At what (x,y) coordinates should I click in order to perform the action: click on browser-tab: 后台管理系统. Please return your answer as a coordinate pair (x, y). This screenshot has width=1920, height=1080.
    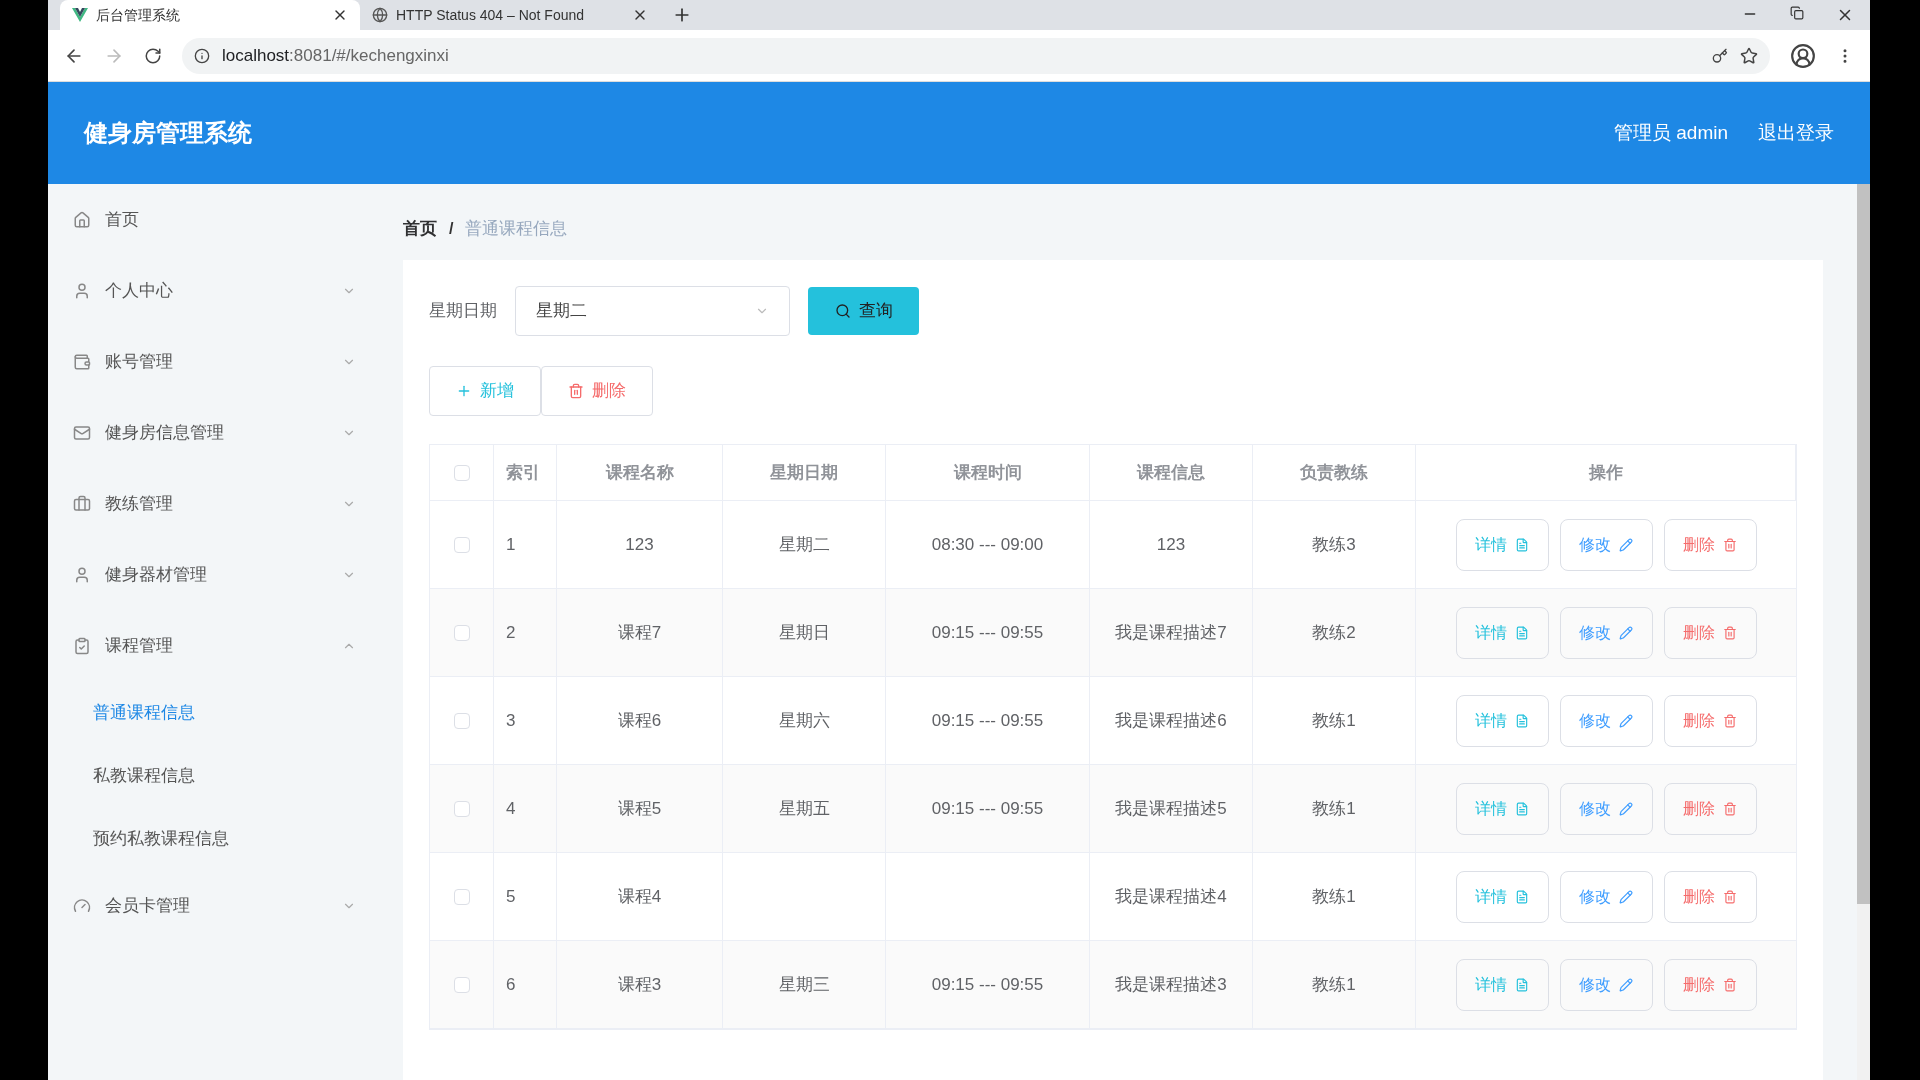
    Looking at the image, I should click on (210, 15).